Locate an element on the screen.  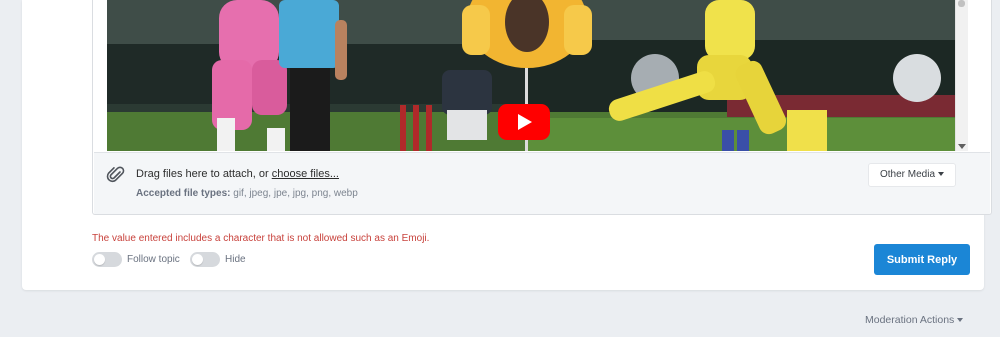
other-media-button: Other Media is located at coordinates (912, 175).